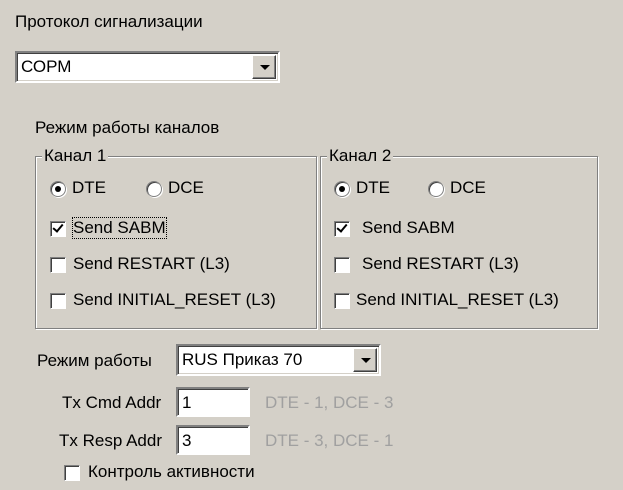 Image resolution: width=623 pixels, height=490 pixels. What do you see at coordinates (75, 156) in the screenshot?
I see `channel1-title: Канал 1` at bounding box center [75, 156].